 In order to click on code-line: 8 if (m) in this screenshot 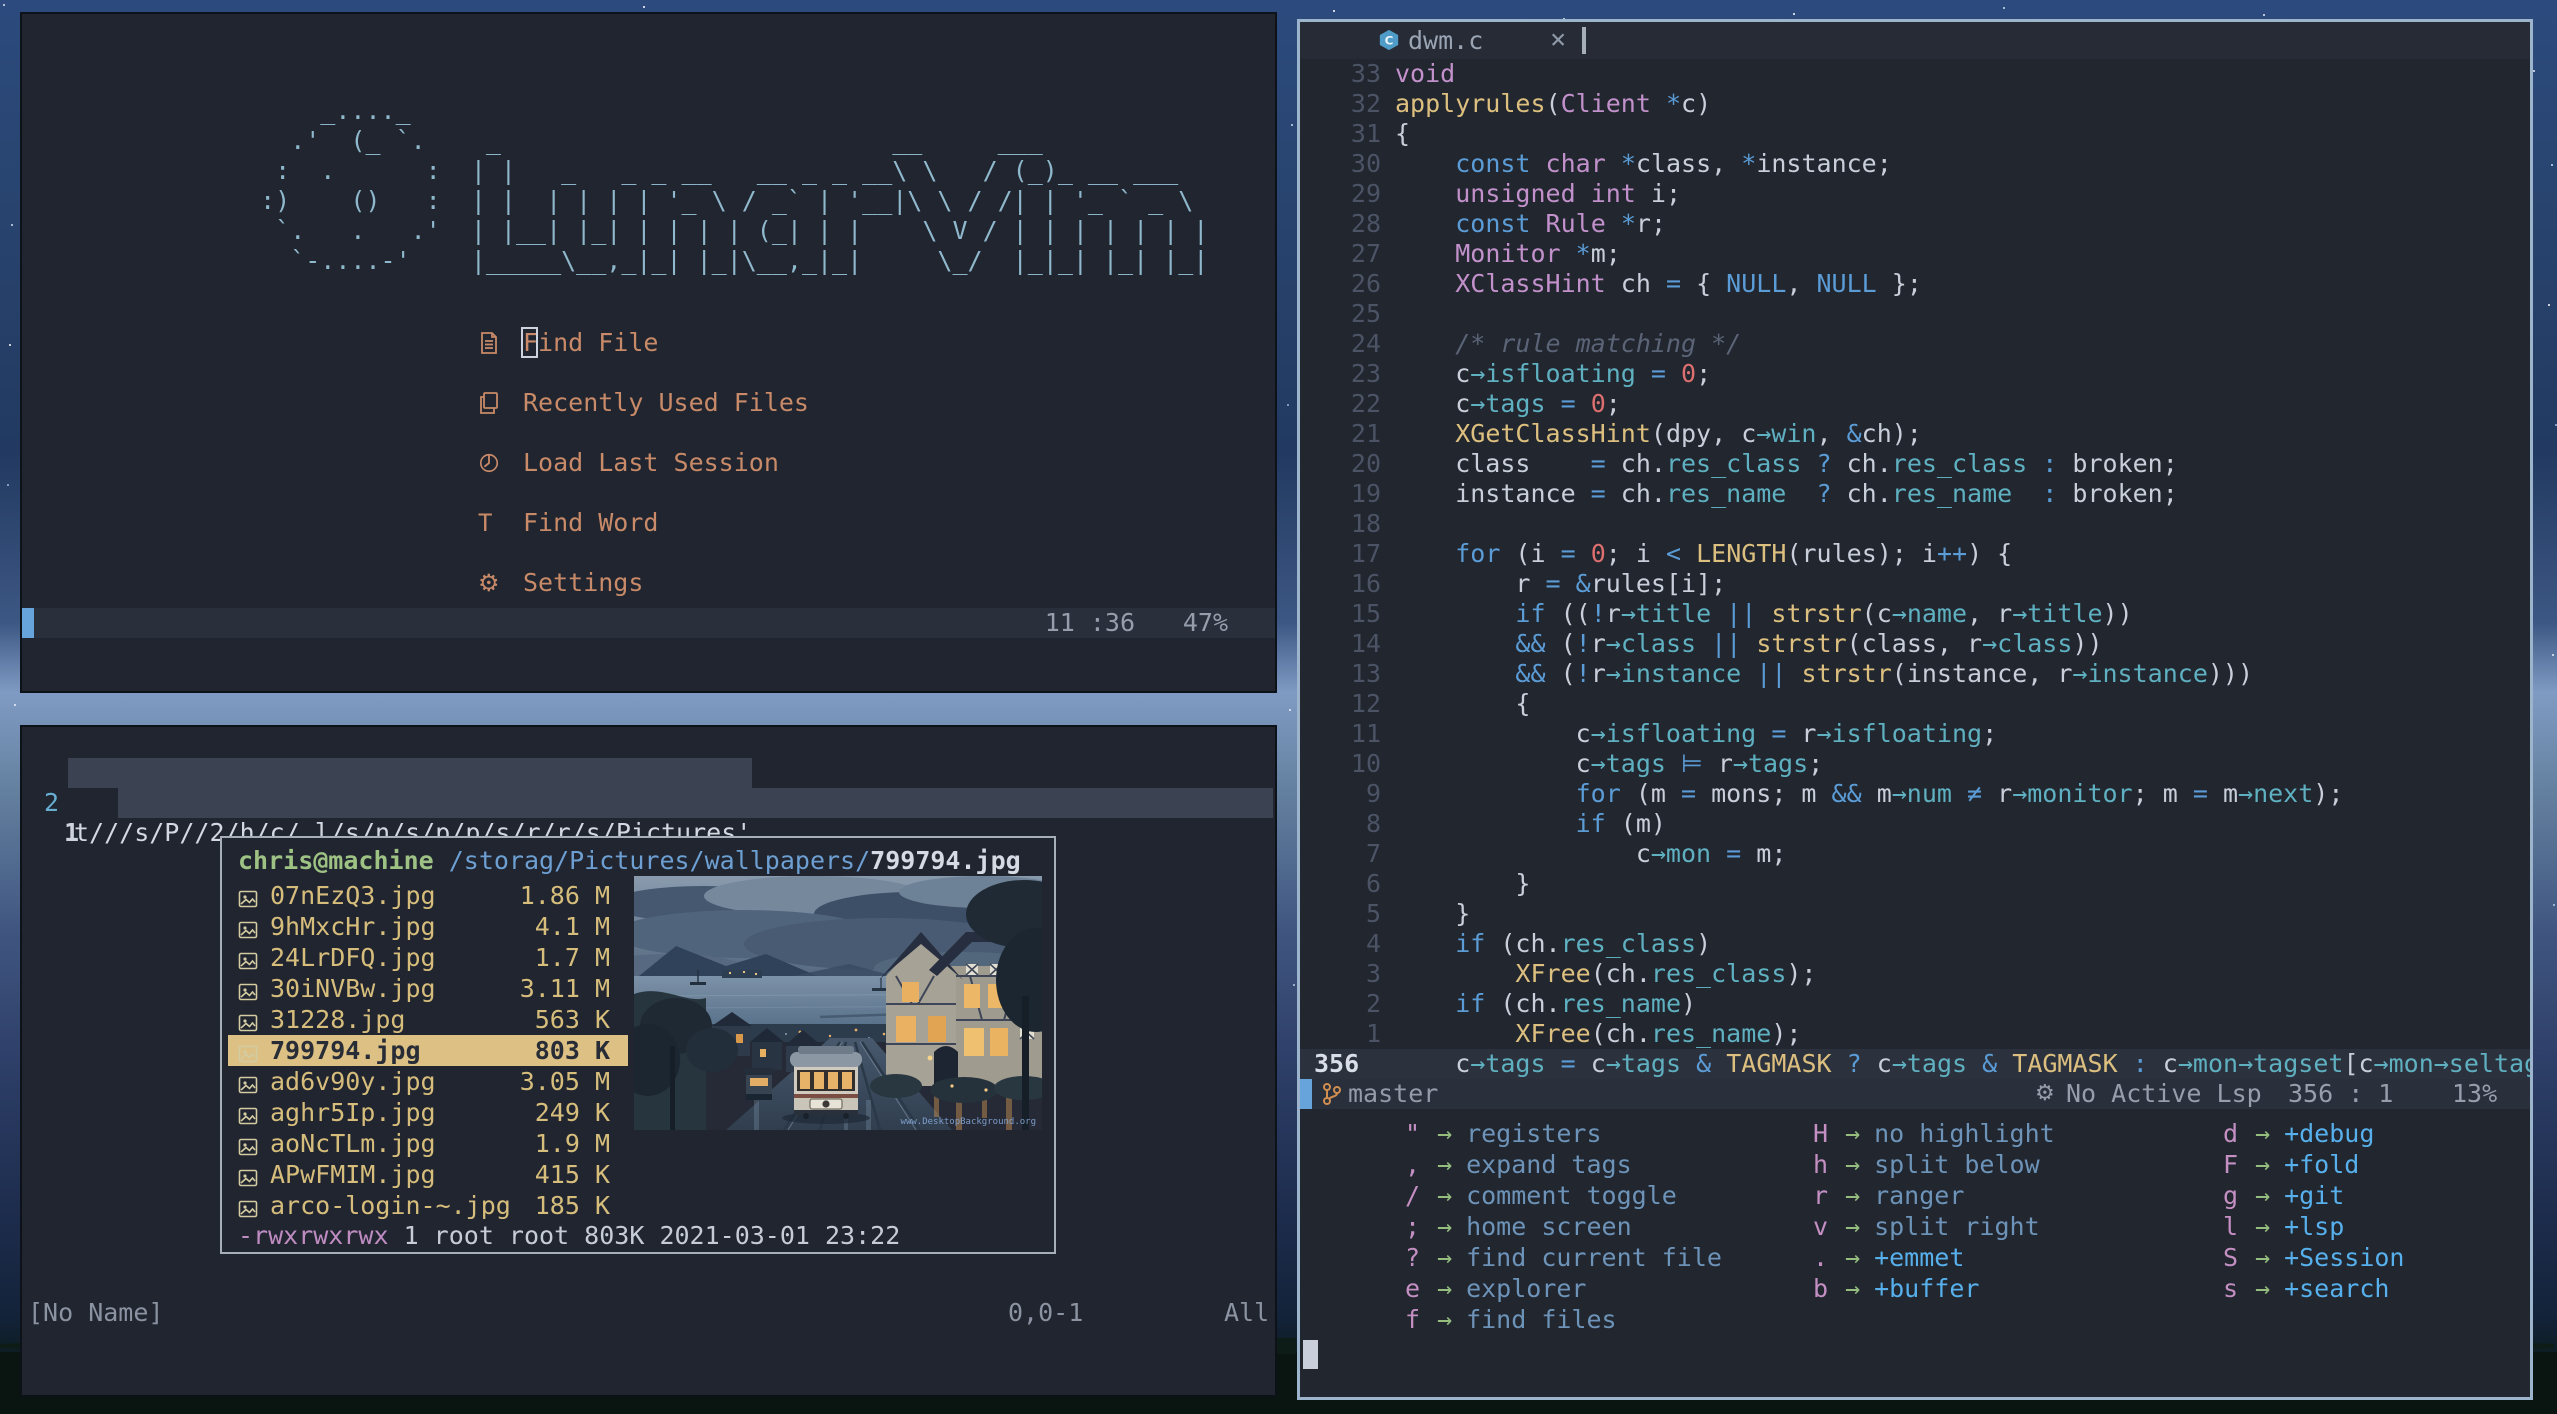, I will do `click(1915, 824)`.